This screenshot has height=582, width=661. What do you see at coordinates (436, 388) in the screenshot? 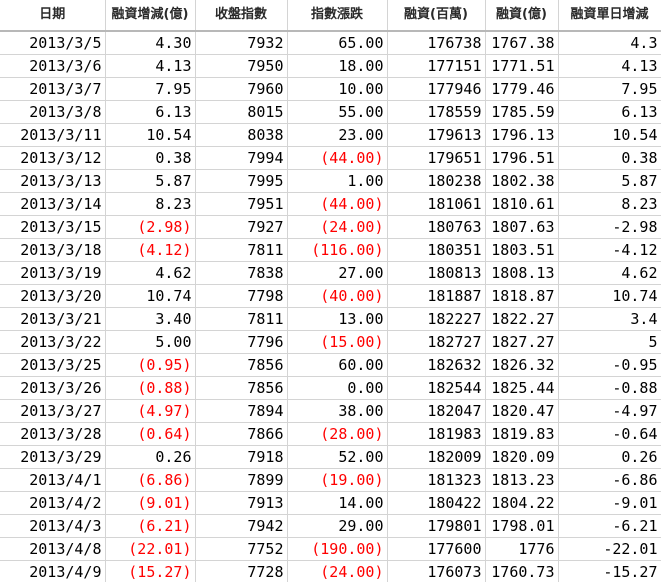
I see `margin-million-cell: 182544` at bounding box center [436, 388].